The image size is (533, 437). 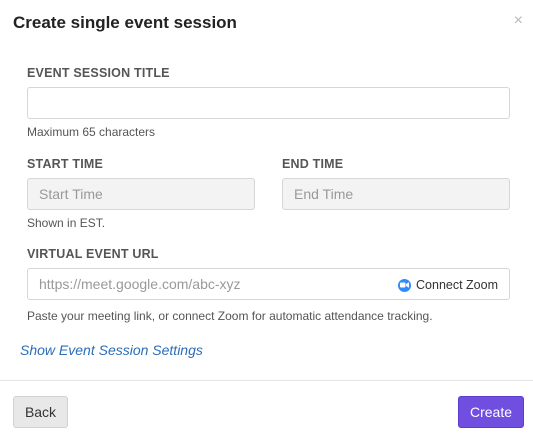 I want to click on session-title-hint: Maximum 65 characters, so click(x=91, y=132).